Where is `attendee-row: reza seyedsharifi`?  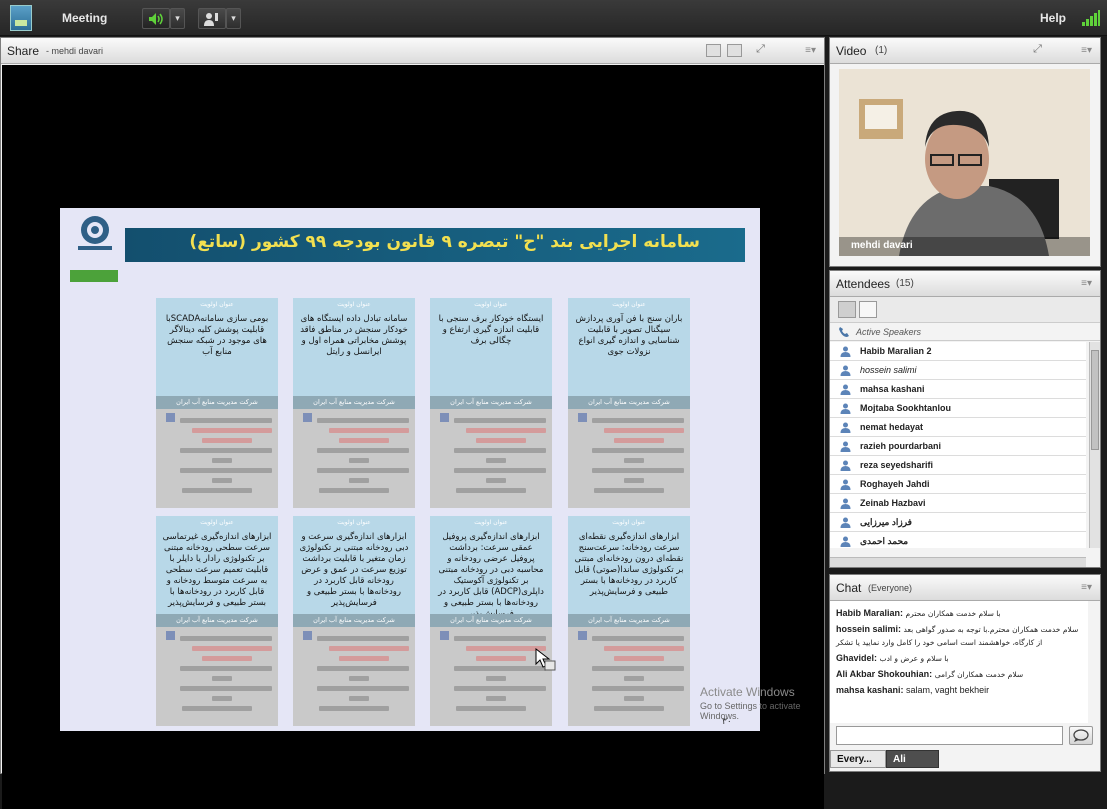 attendee-row: reza seyedsharifi is located at coordinates (958, 465).